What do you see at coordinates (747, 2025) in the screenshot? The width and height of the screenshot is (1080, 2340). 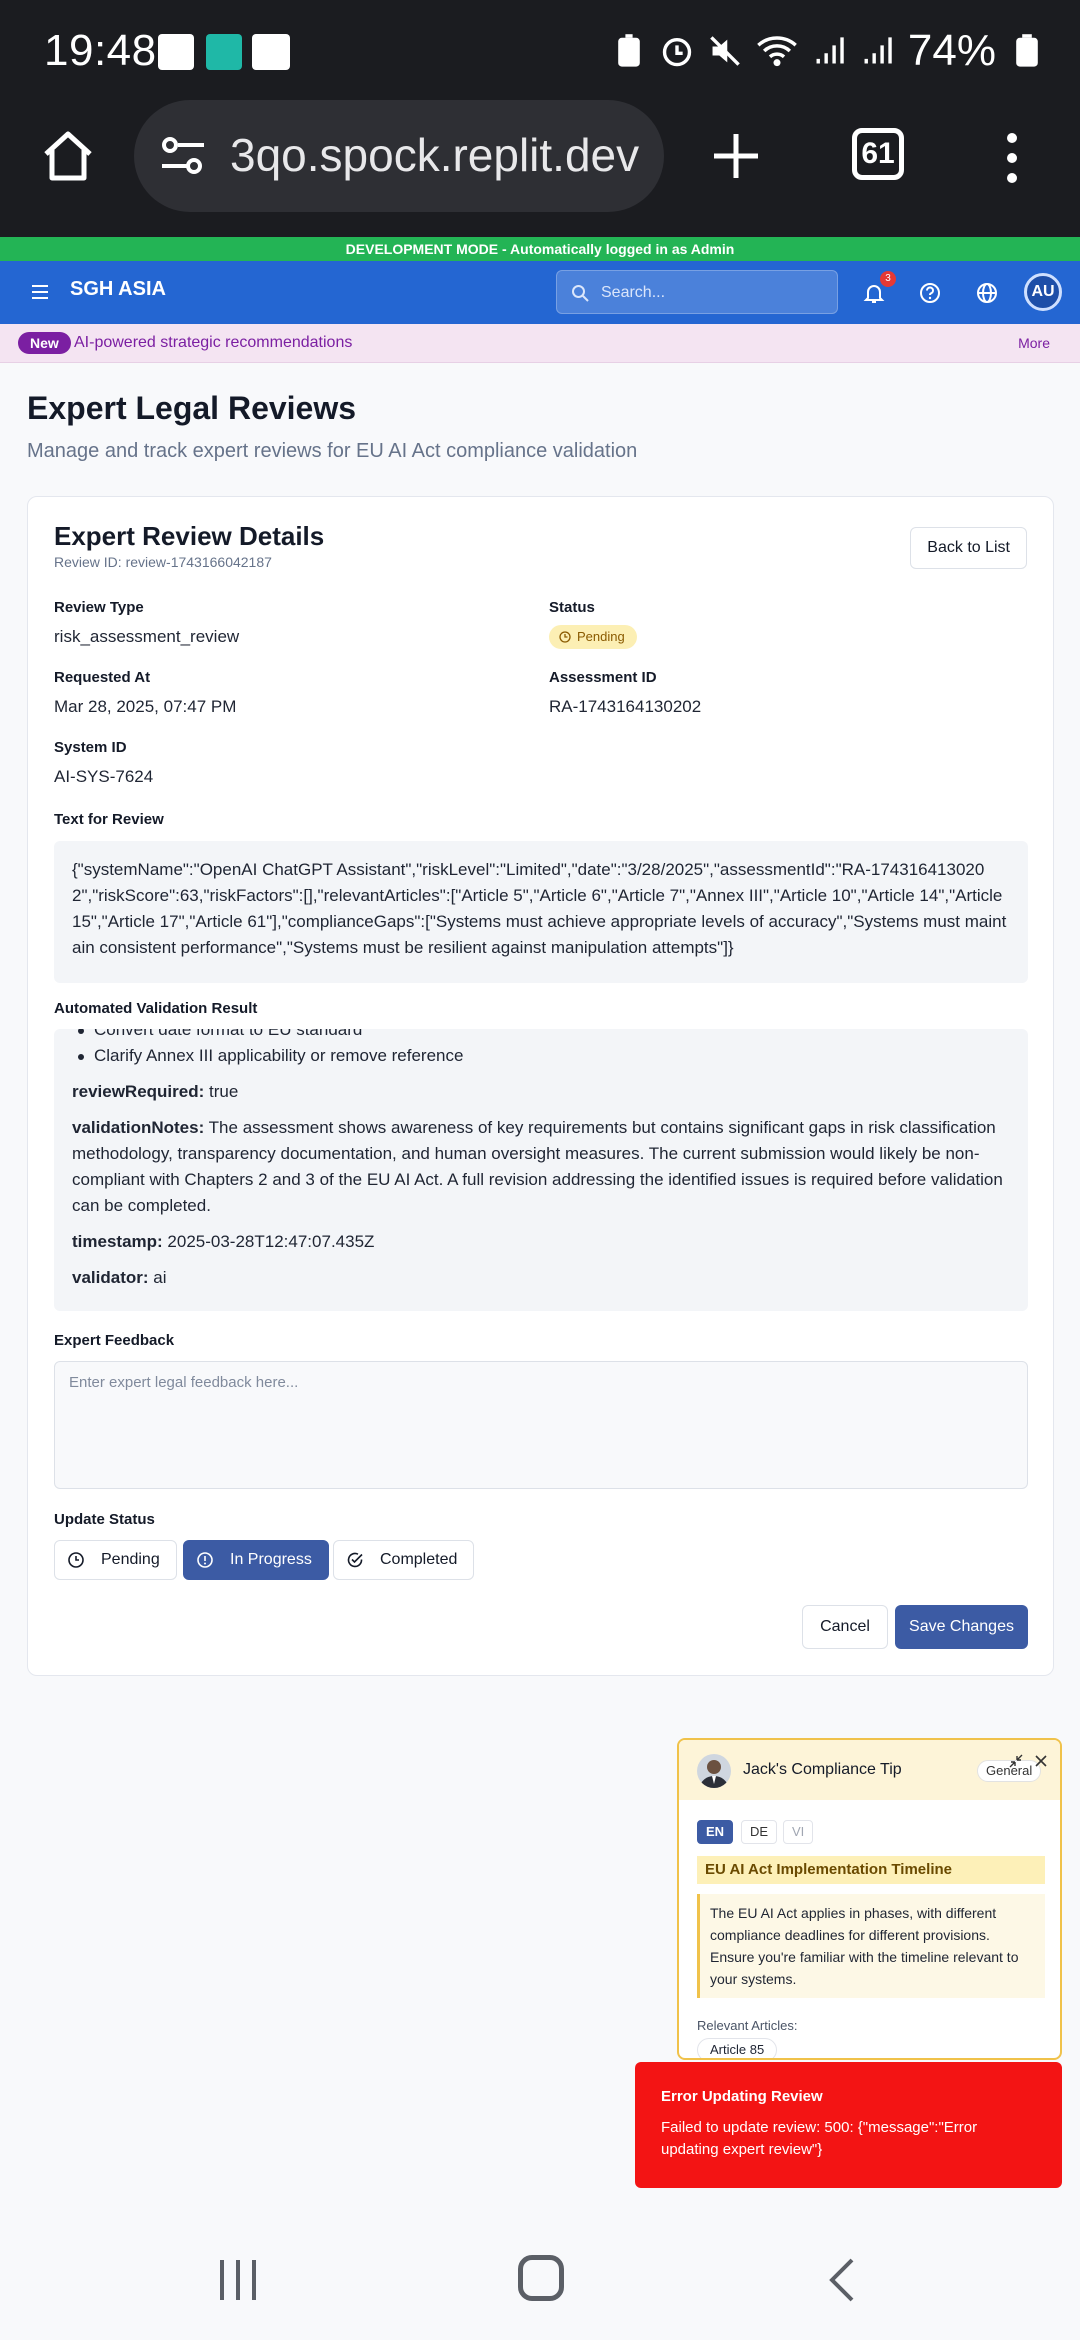 I see `relevant-articles-label: Relevant Articles:` at bounding box center [747, 2025].